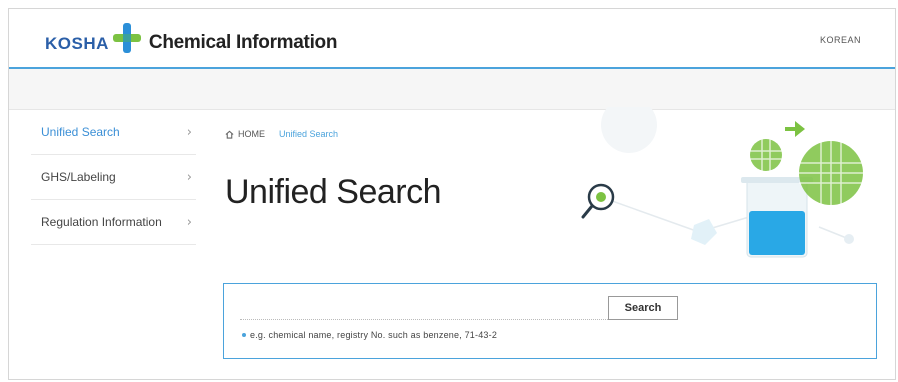  I want to click on logo-kosha-text: KOSHA, so click(77, 43).